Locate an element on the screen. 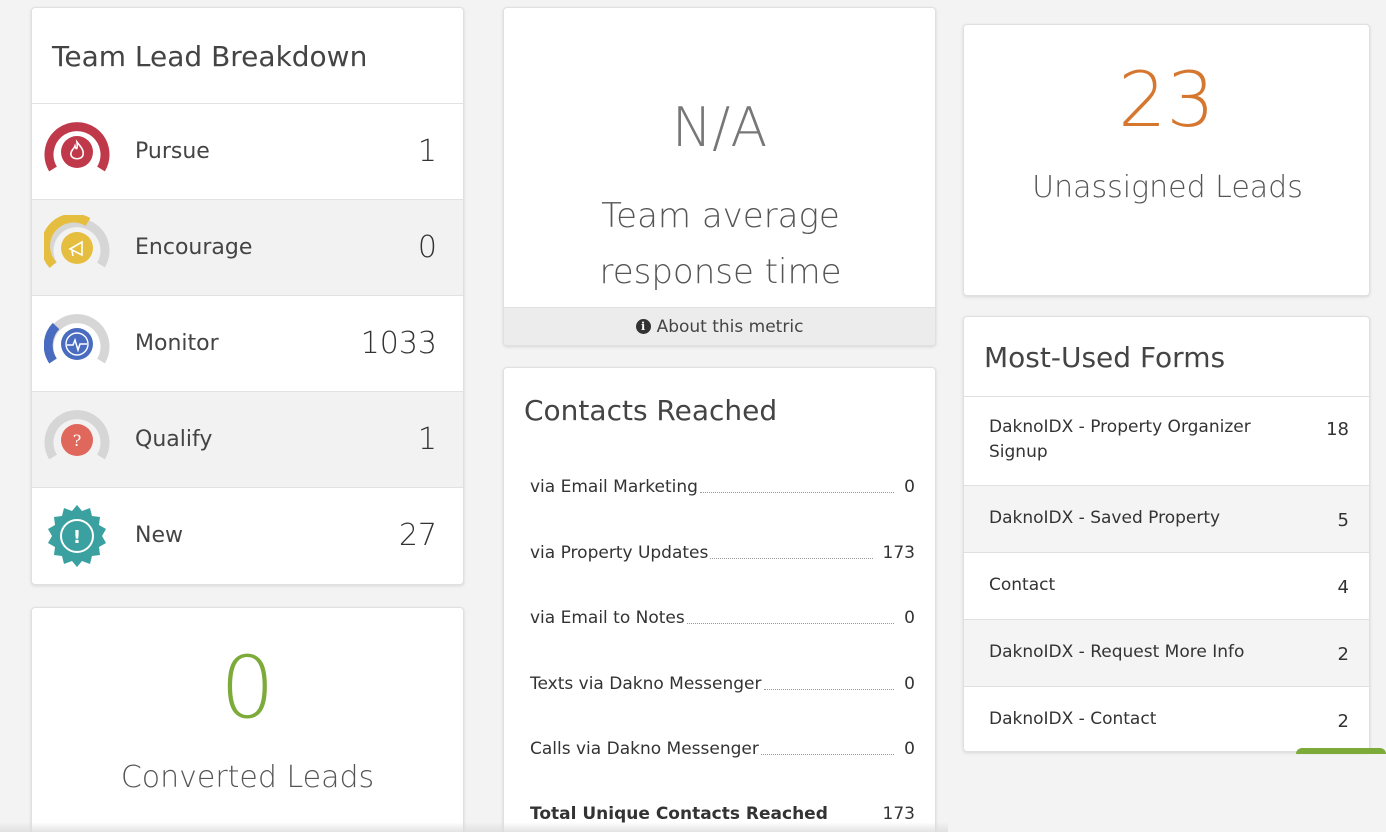 The image size is (1386, 832). contact-label: Texts via Dakno Messenger is located at coordinates (646, 684).